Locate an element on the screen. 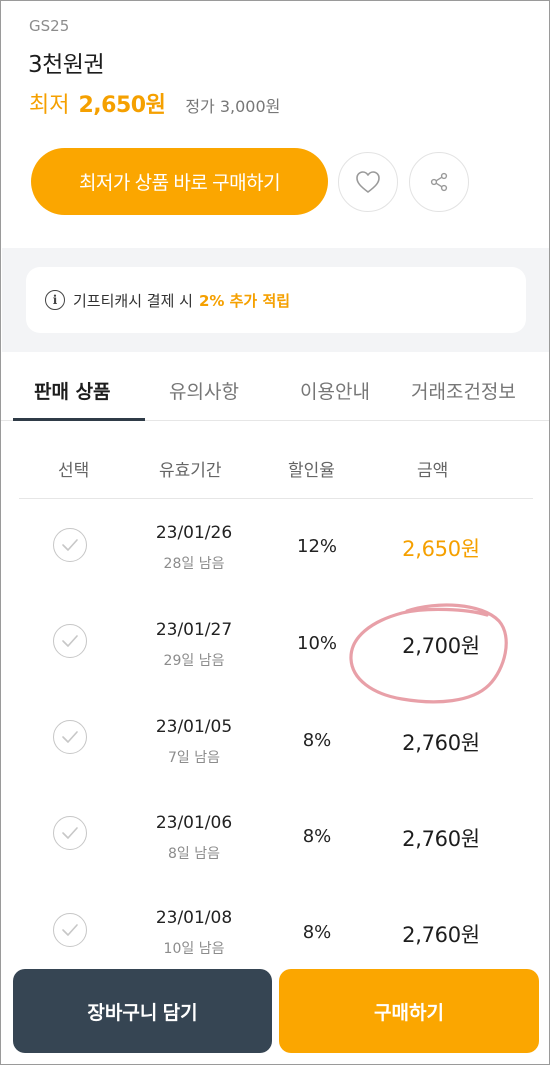  table-row: 23/01/26 28일 남음 12% 2,650원 is located at coordinates (275, 547).